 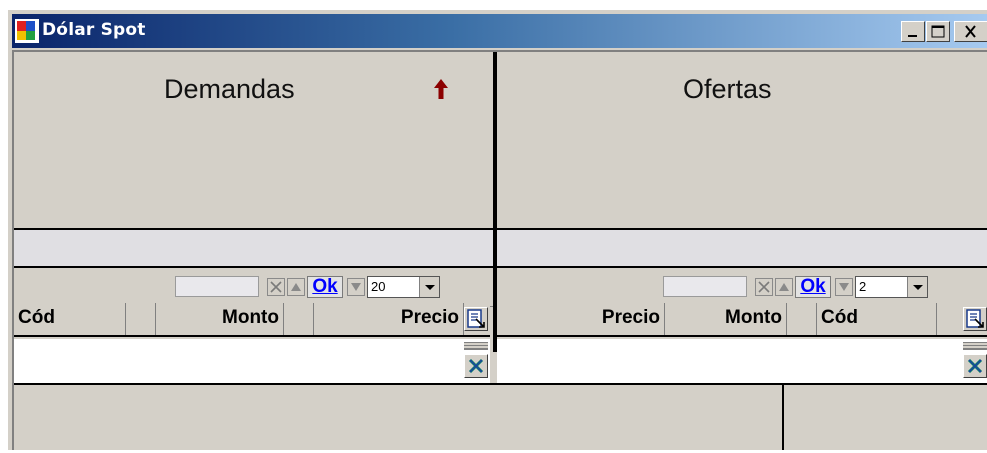 I want to click on demandas-summary-band, so click(x=253, y=248).